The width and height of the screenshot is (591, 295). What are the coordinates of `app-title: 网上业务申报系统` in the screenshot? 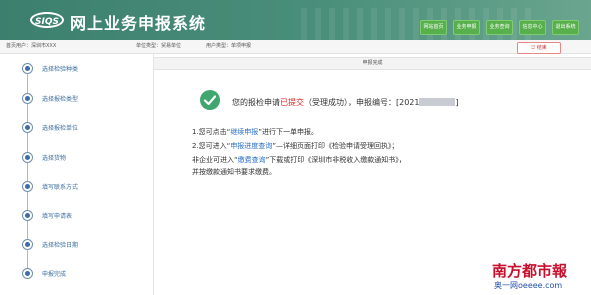 It's located at (138, 23).